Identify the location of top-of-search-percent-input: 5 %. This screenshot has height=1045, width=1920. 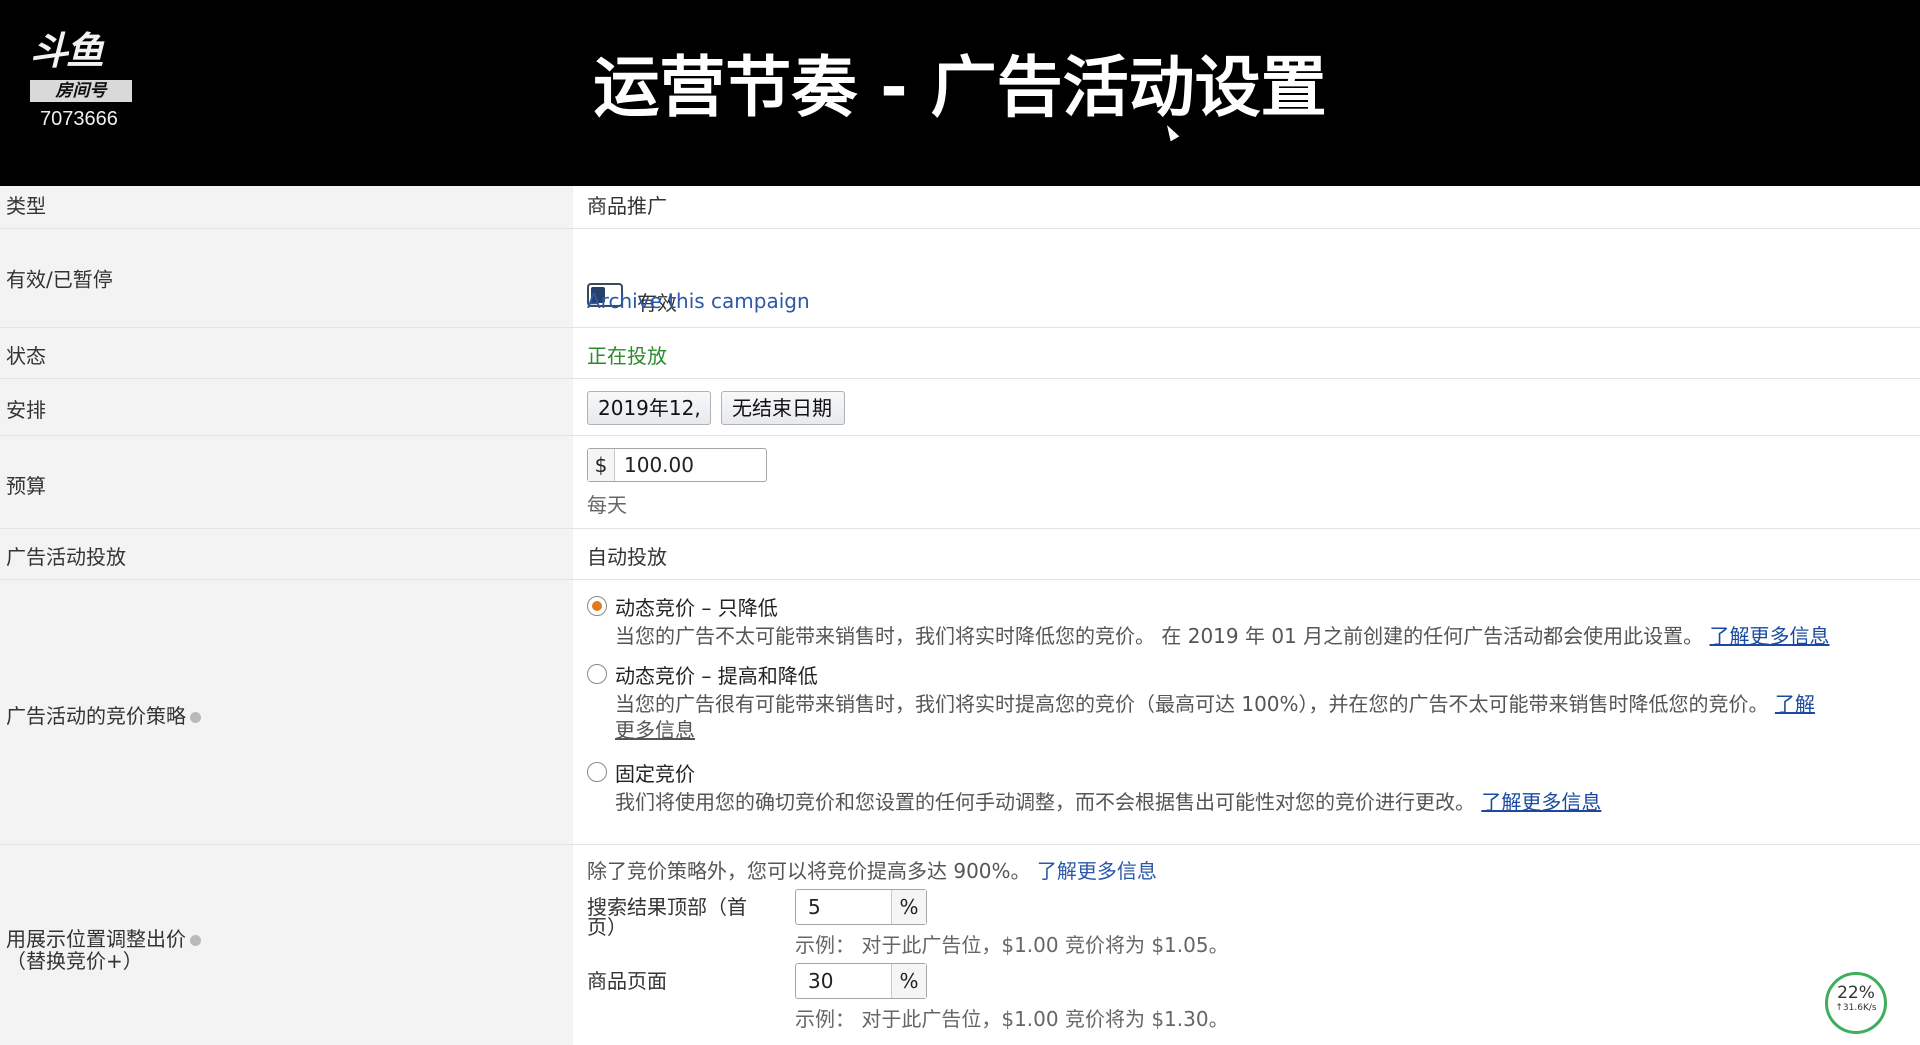
(861, 907).